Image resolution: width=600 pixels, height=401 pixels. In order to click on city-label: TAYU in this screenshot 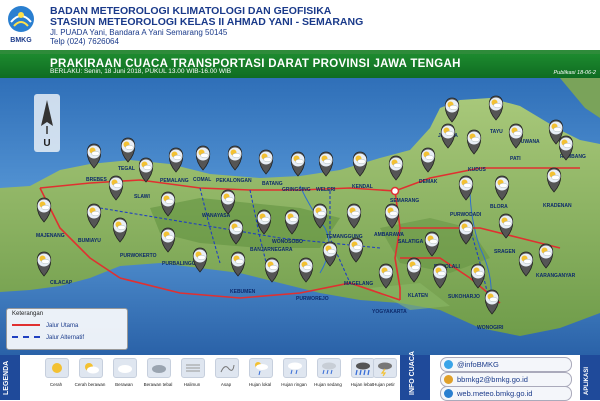, I will do `click(496, 132)`.